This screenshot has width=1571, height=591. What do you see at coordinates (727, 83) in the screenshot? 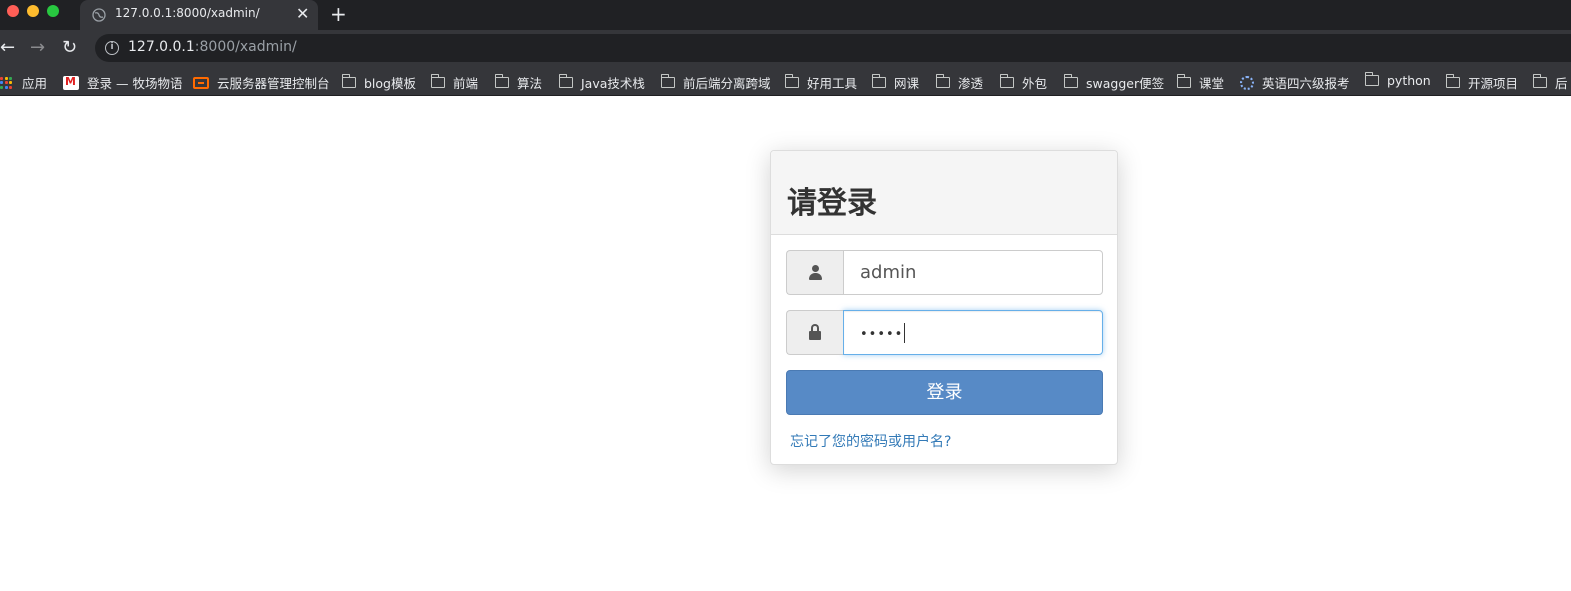
I see `bookmark-label: 前后端分离跨域` at bounding box center [727, 83].